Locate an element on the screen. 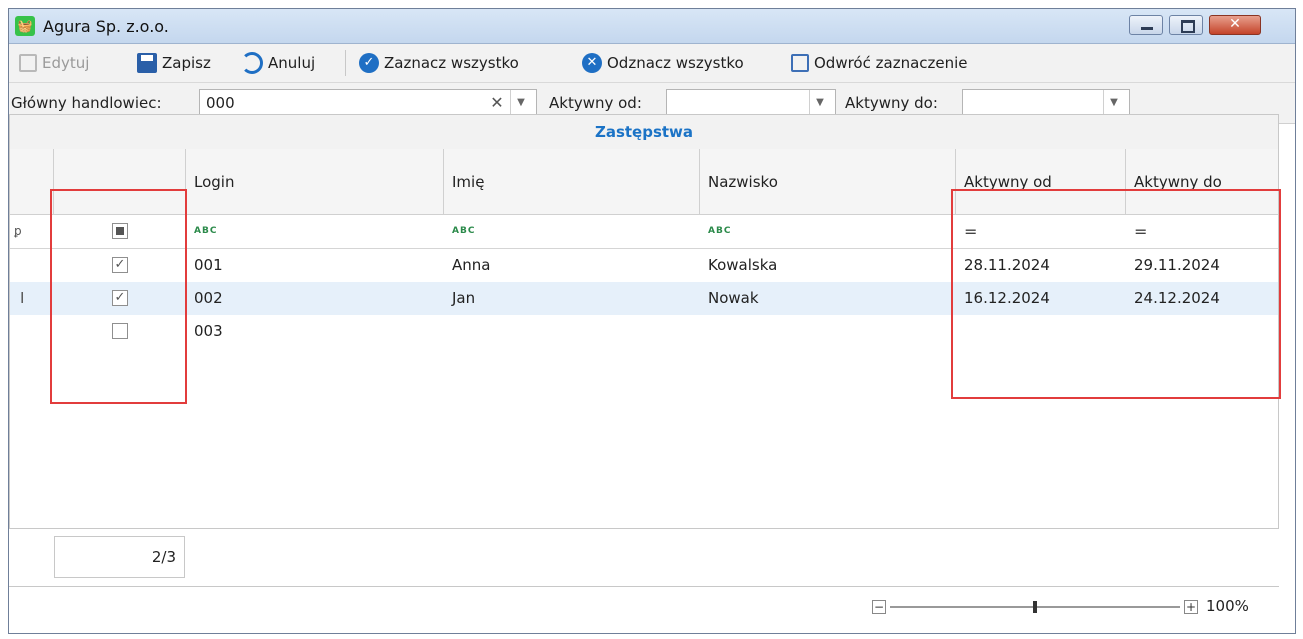  main-dealer-combo: 000 ✕ ▼ is located at coordinates (368, 103).